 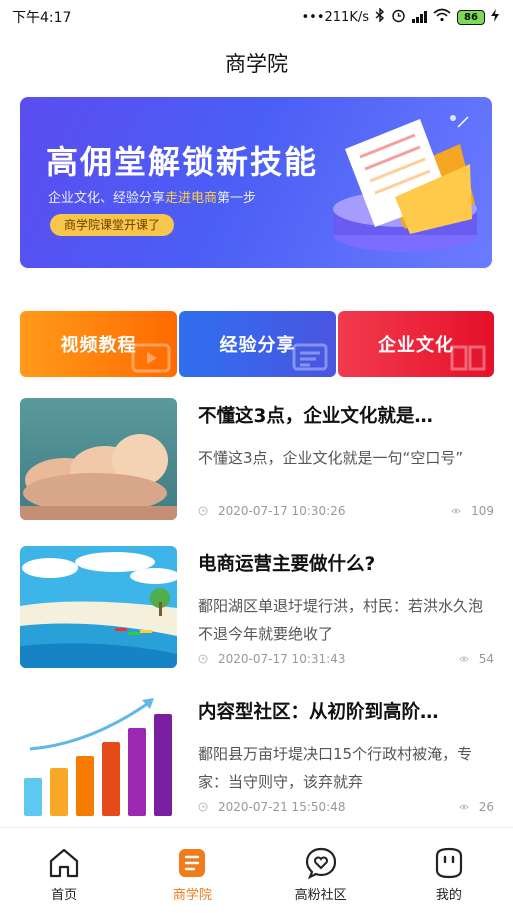 I want to click on article-meta: 2020-07-17 10:31:43 54, so click(x=346, y=659).